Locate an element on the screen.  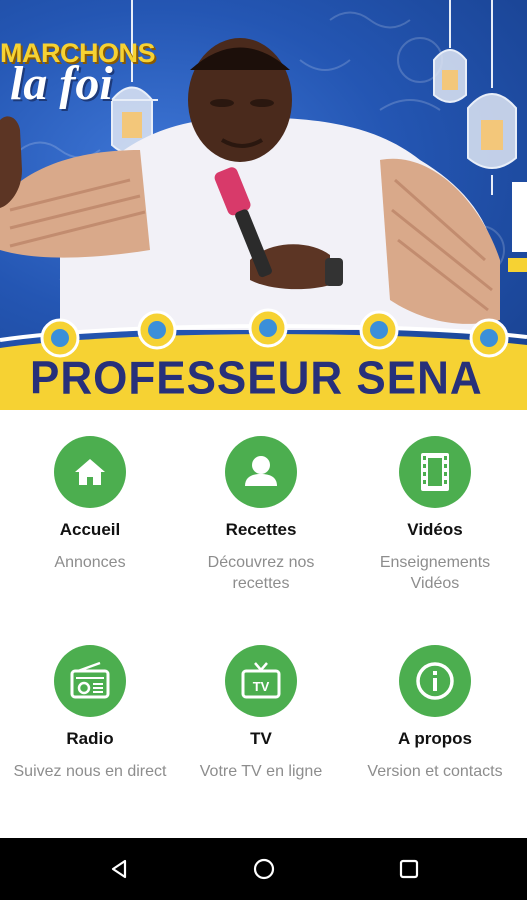
home-icon is located at coordinates (90, 472).